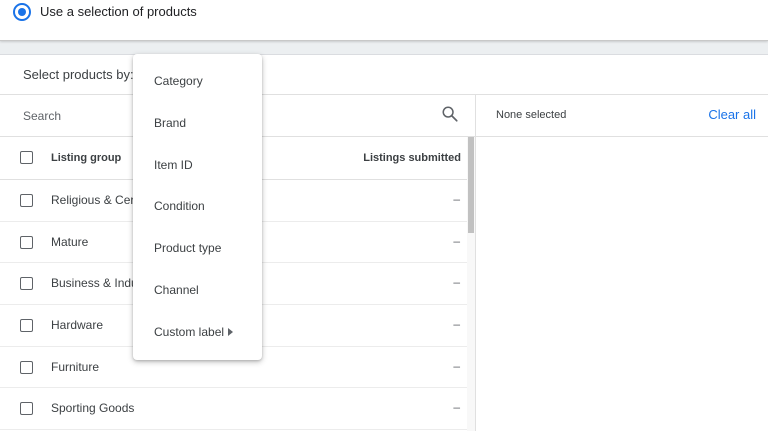 This screenshot has height=431, width=768. What do you see at coordinates (197, 165) in the screenshot?
I see `menu-item-item-id: Item ID` at bounding box center [197, 165].